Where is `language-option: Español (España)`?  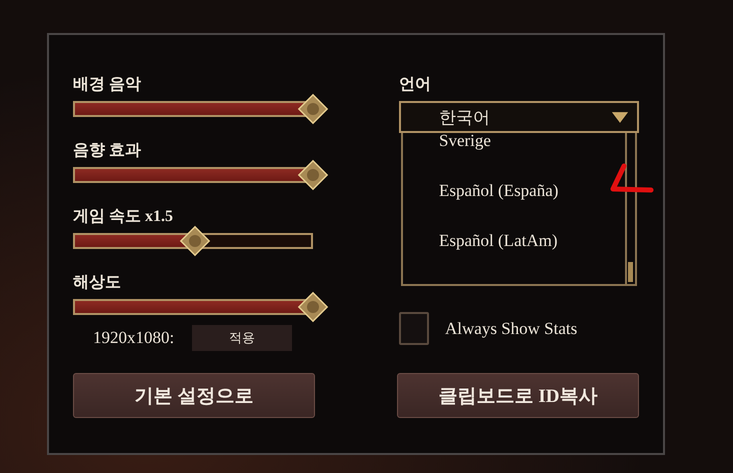
language-option: Español (España) is located at coordinates (498, 190).